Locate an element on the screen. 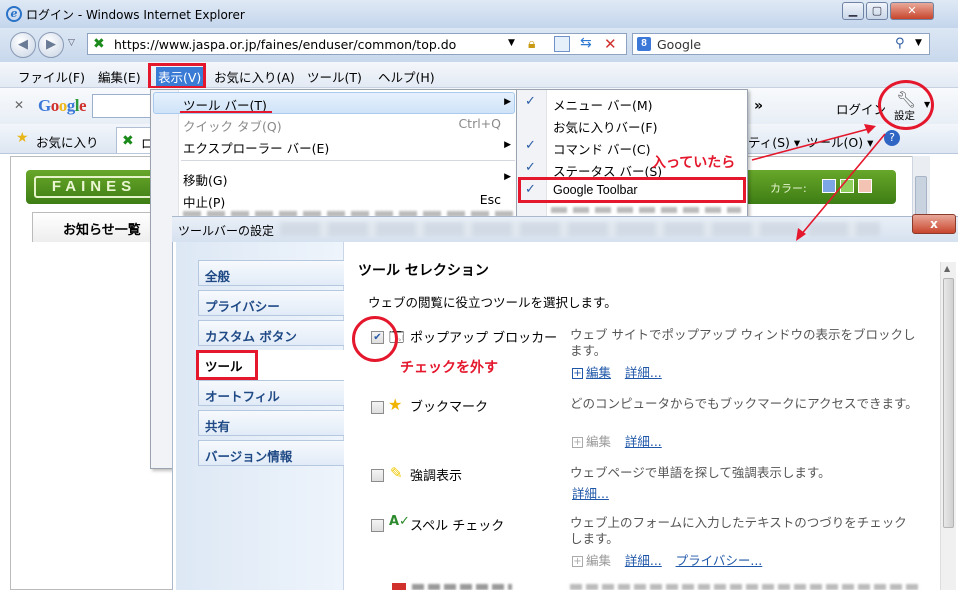 Image resolution: width=958 pixels, height=590 pixels. arrow-to-dialog is located at coordinates (842, 185).